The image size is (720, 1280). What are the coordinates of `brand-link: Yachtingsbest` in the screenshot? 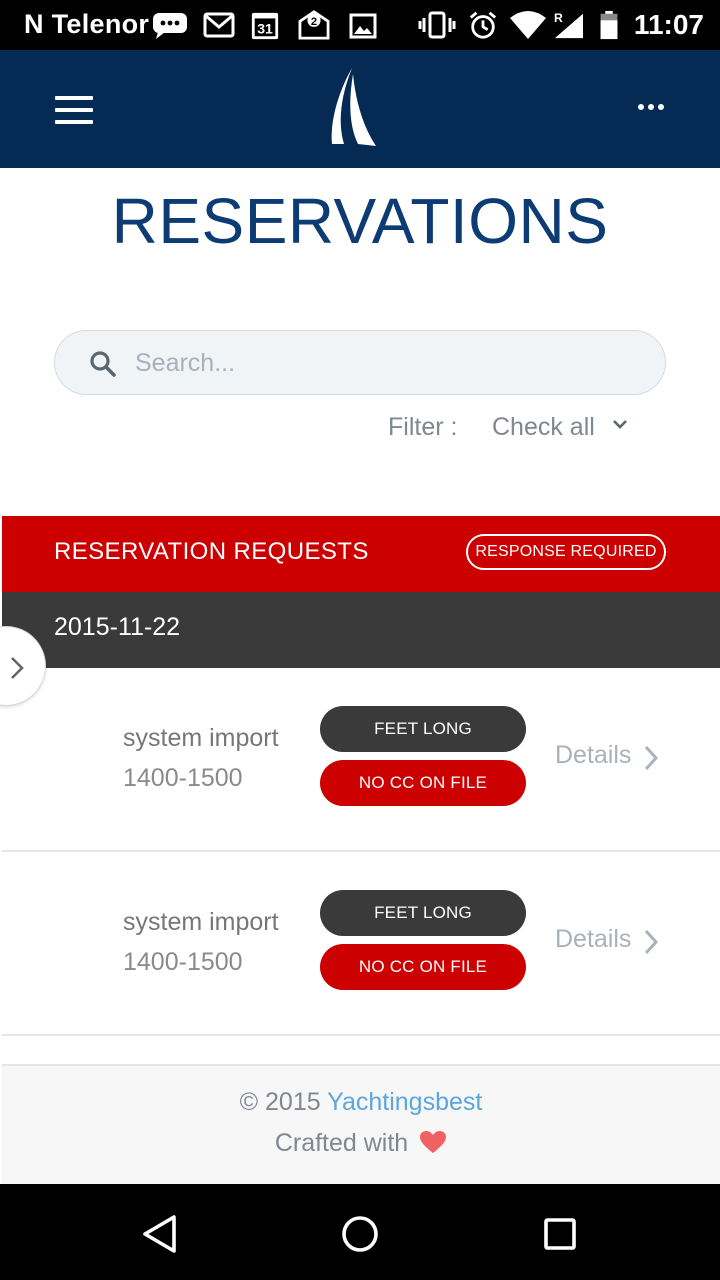 It's located at (404, 1102).